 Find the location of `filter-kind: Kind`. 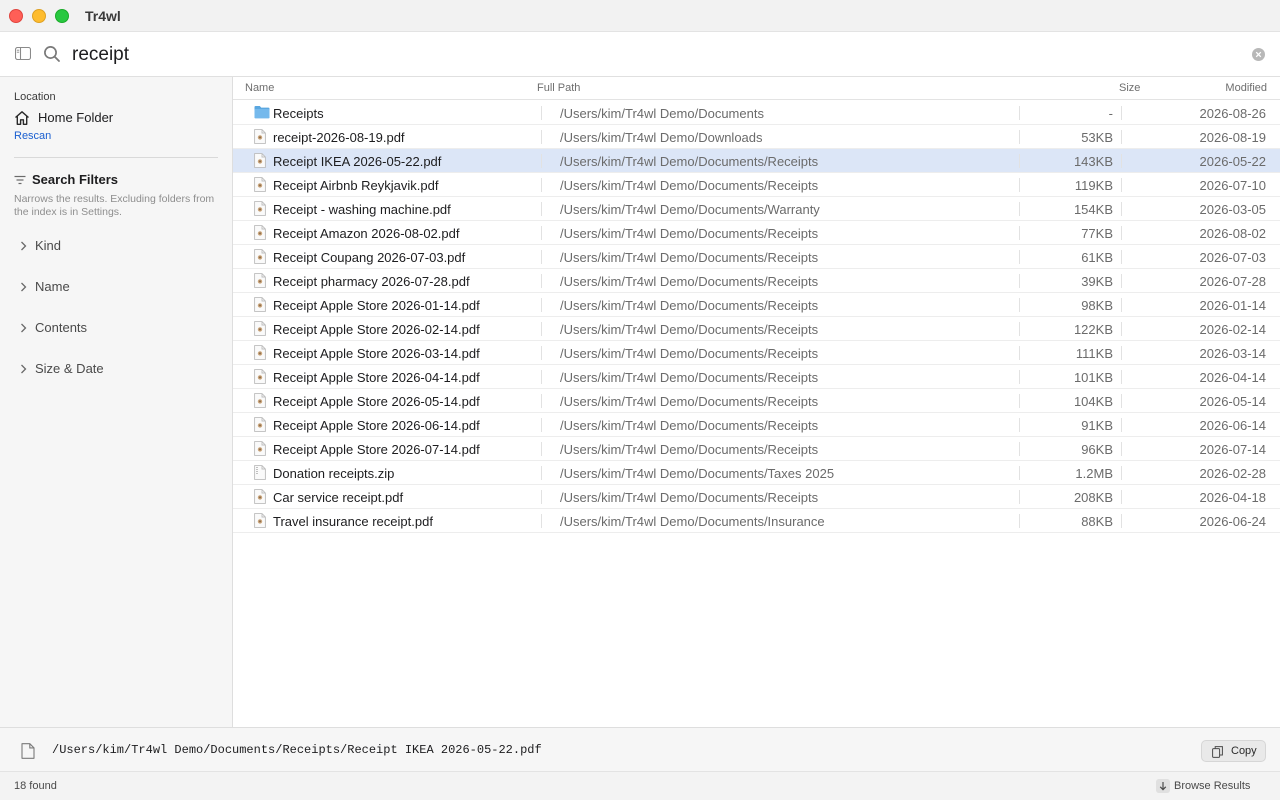

filter-kind: Kind is located at coordinates (116, 247).